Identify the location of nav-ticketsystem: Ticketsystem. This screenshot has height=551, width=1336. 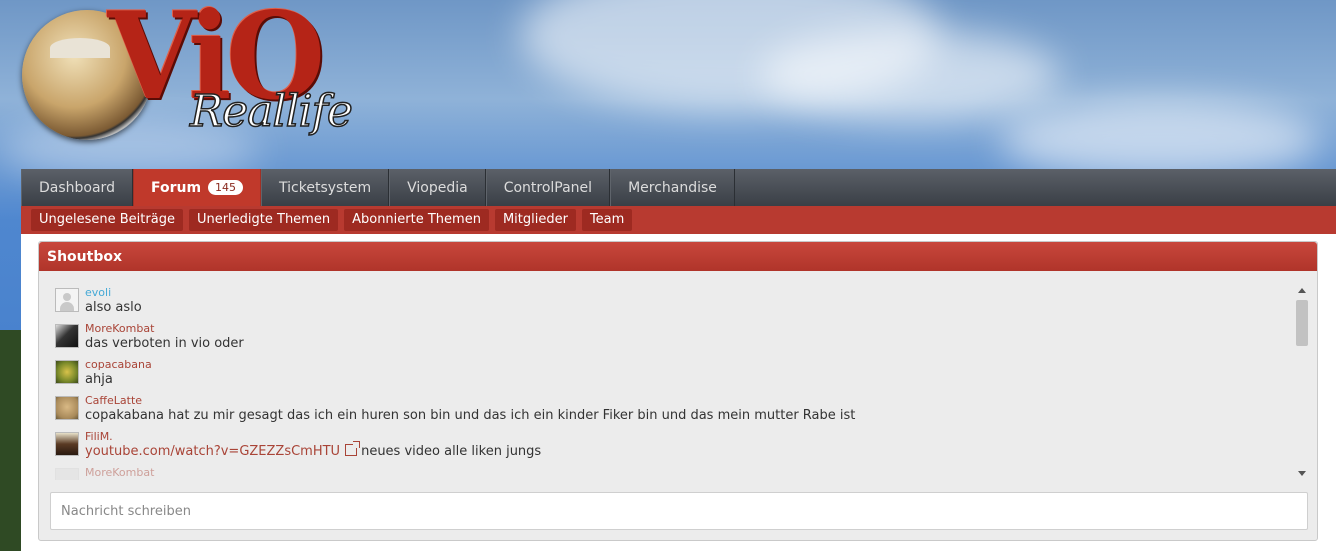
(325, 187).